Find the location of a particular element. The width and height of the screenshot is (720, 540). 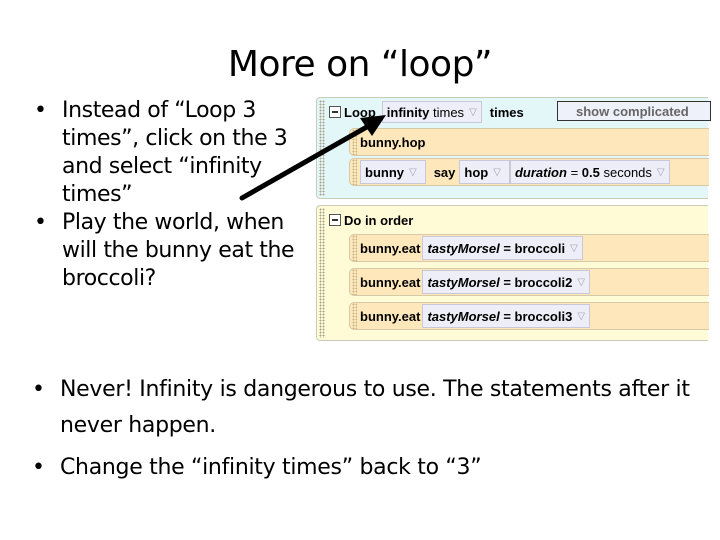

parameter-value: broccoli3 is located at coordinates (543, 316).